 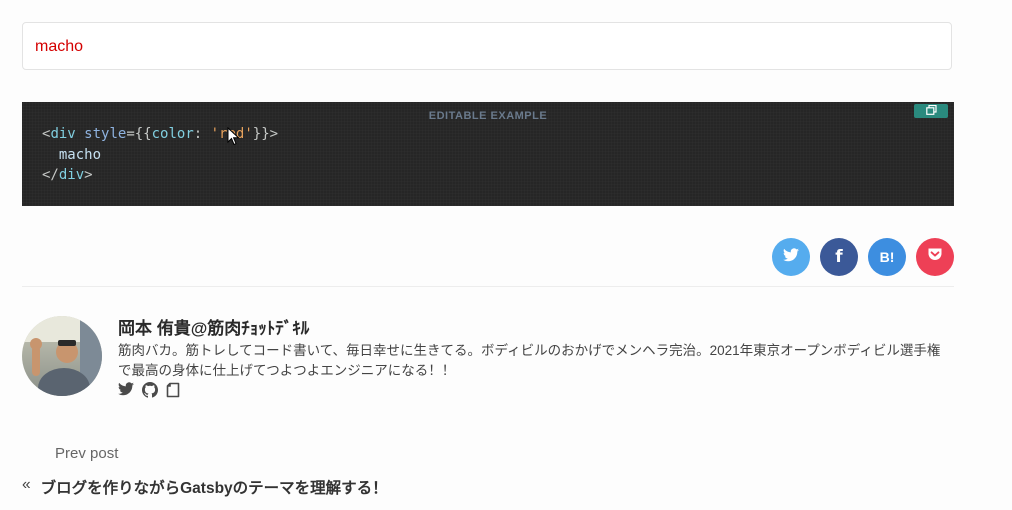 What do you see at coordinates (863, 257) in the screenshot?
I see `share-buttons: f B!` at bounding box center [863, 257].